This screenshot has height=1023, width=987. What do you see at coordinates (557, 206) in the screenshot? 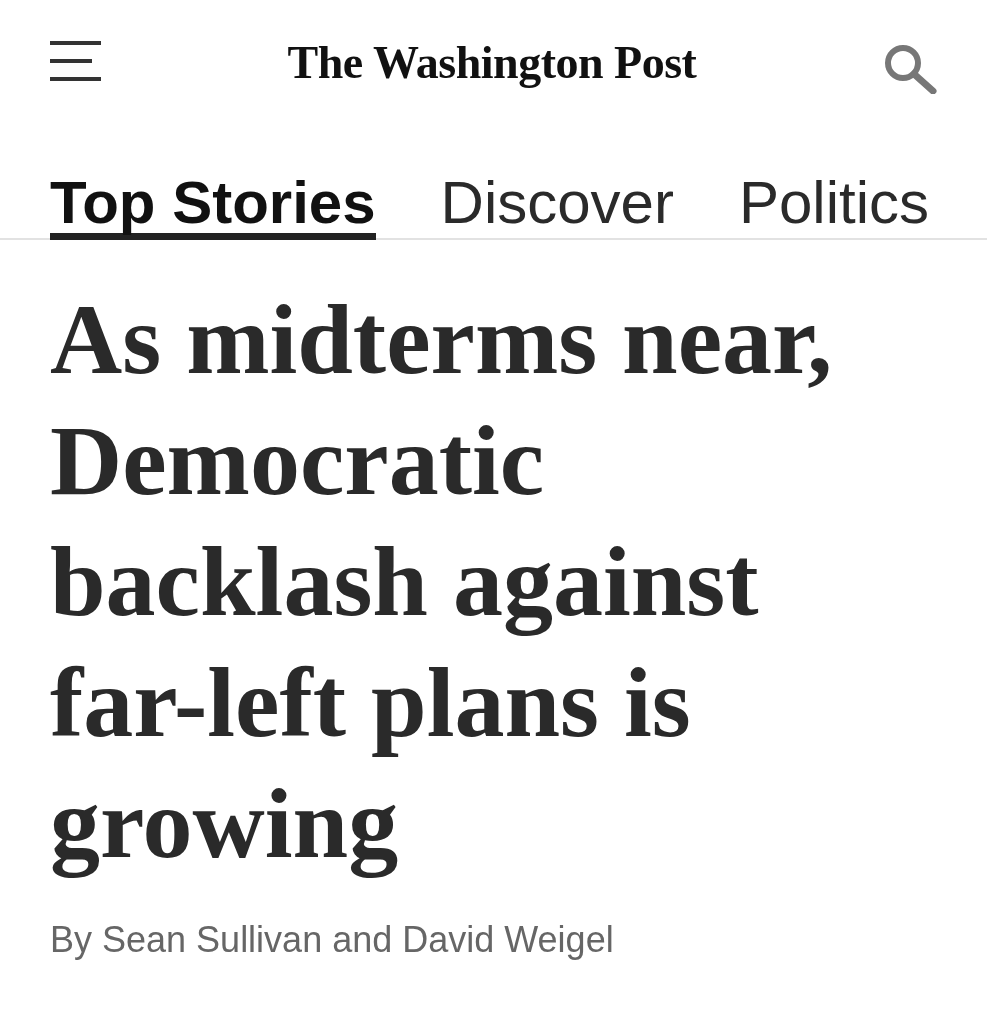
I see `tab: Discover` at bounding box center [557, 206].